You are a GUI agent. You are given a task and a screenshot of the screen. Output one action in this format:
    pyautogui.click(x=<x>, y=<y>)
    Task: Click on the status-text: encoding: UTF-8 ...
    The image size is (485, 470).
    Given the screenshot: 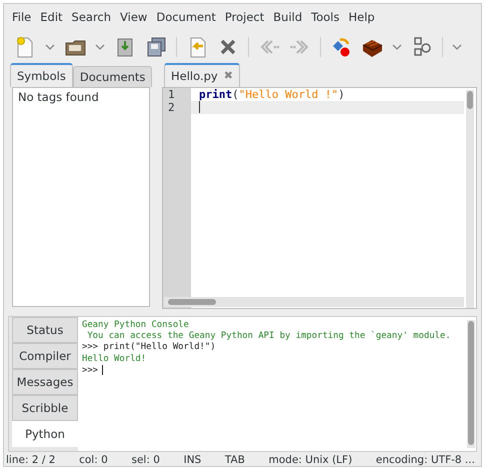 What is the action you would take?
    pyautogui.click(x=425, y=460)
    